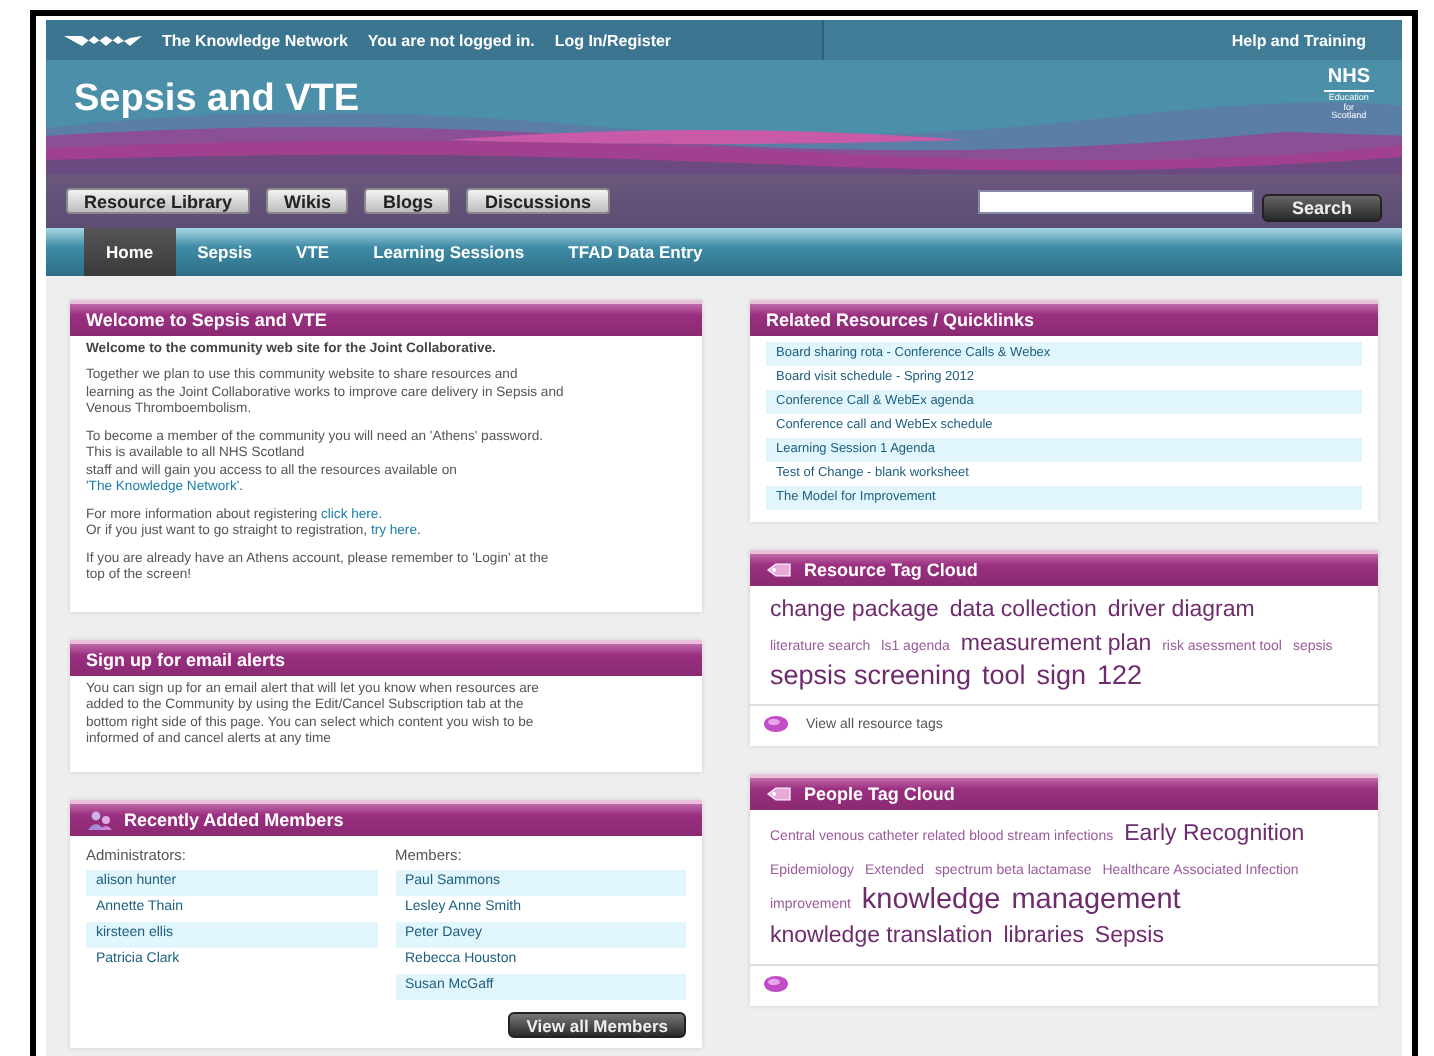 This screenshot has width=1434, height=1056. I want to click on help-link: Help and Training, so click(1316, 40).